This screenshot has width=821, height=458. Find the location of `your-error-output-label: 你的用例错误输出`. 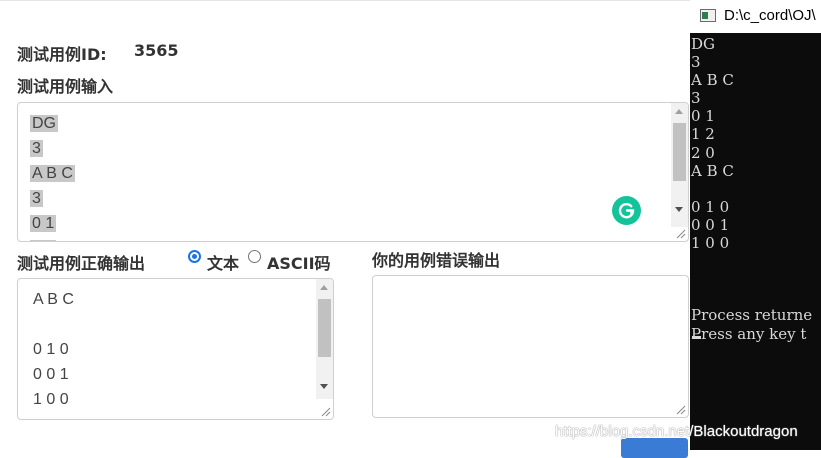

your-error-output-label: 你的用例错误输出 is located at coordinates (436, 260).